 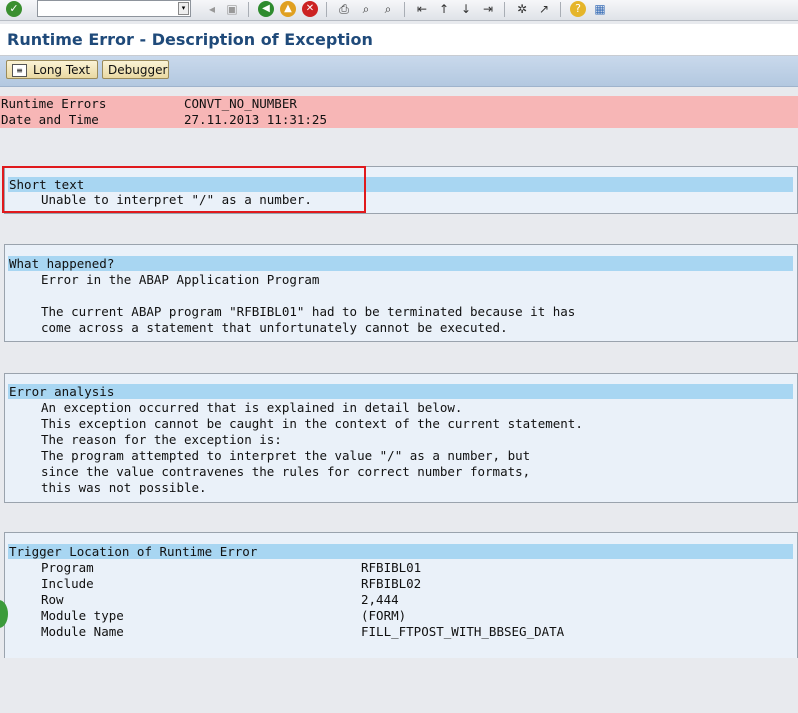 I want to click on long-text-button: ≡ Long Text, so click(x=52, y=69).